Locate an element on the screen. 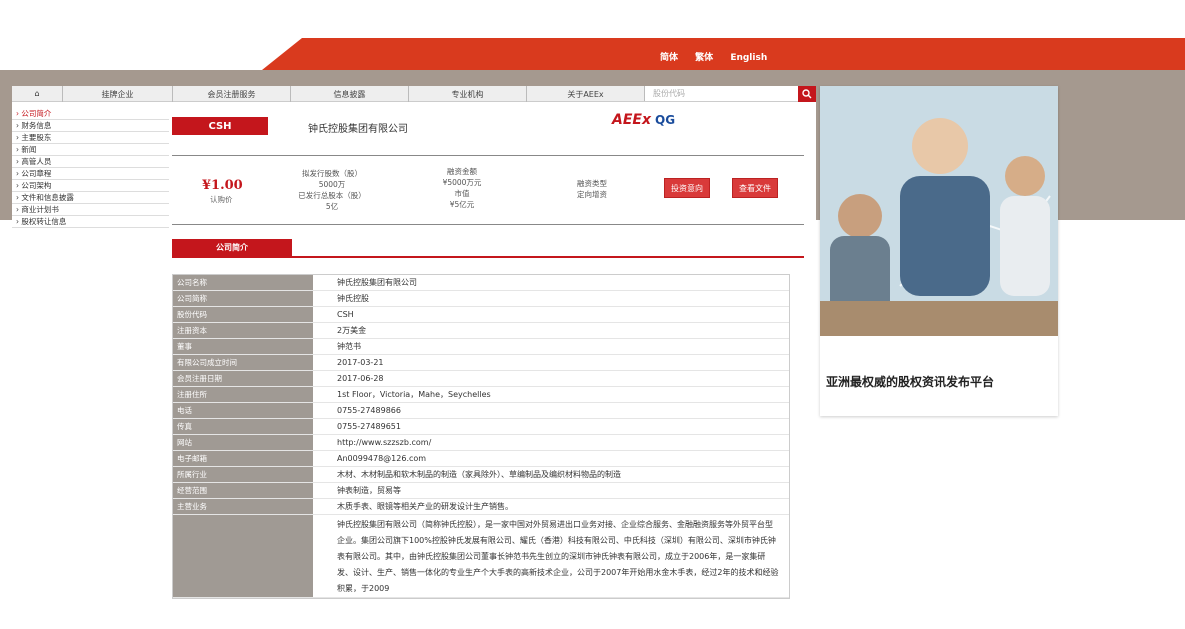 Image resolution: width=1185 pixels, height=629 pixels. home-button: ⌂ is located at coordinates (37, 93).